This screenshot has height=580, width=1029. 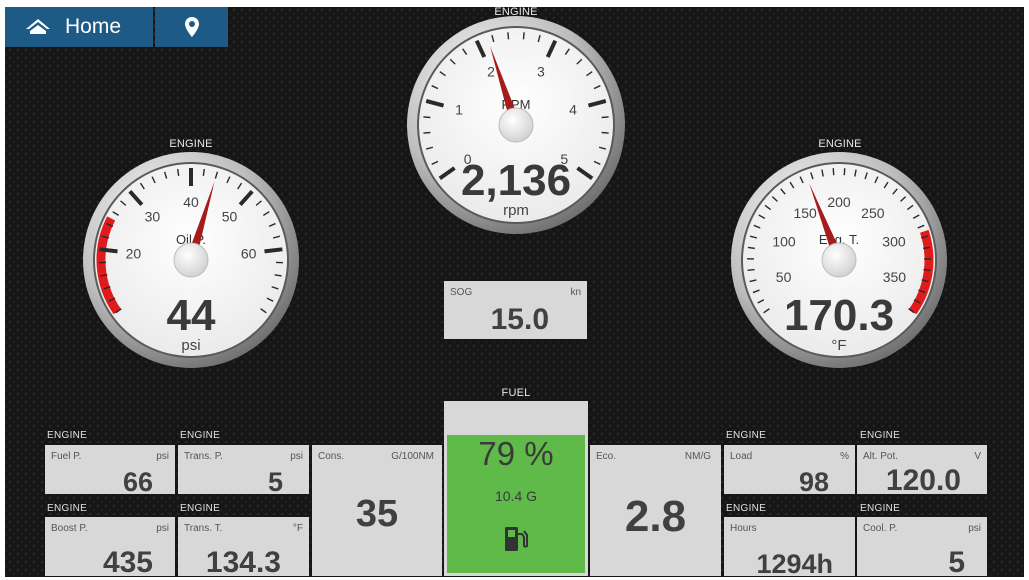 I want to click on location-pin-icon, so click(x=191, y=27).